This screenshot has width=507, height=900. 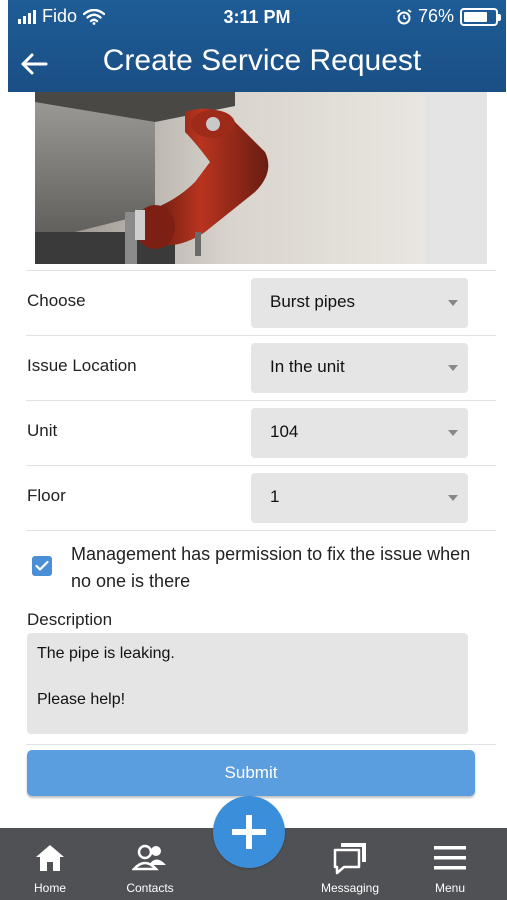 I want to click on pipe-photo-image, so click(x=230, y=178).